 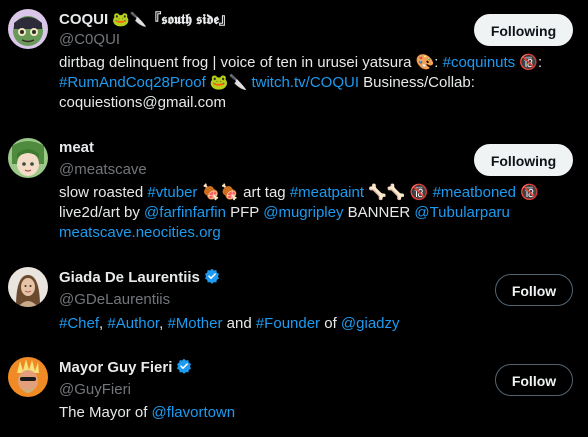 What do you see at coordinates (185, 212) in the screenshot?
I see `mention-link: @farfinfarfin` at bounding box center [185, 212].